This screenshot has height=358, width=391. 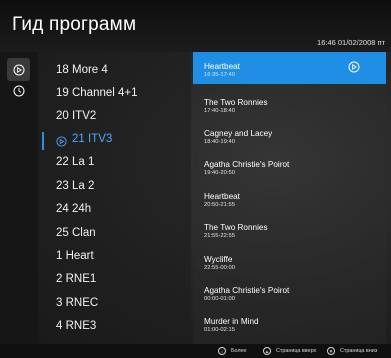 I want to click on program-time: 18:40-19:40, so click(x=219, y=142).